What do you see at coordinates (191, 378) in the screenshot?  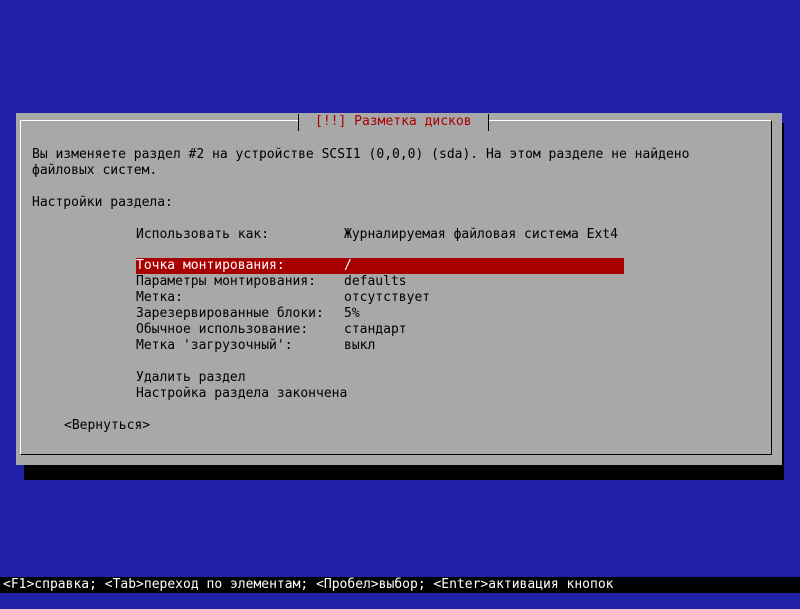 I see `delete-partition-option: Удалить раздел` at bounding box center [191, 378].